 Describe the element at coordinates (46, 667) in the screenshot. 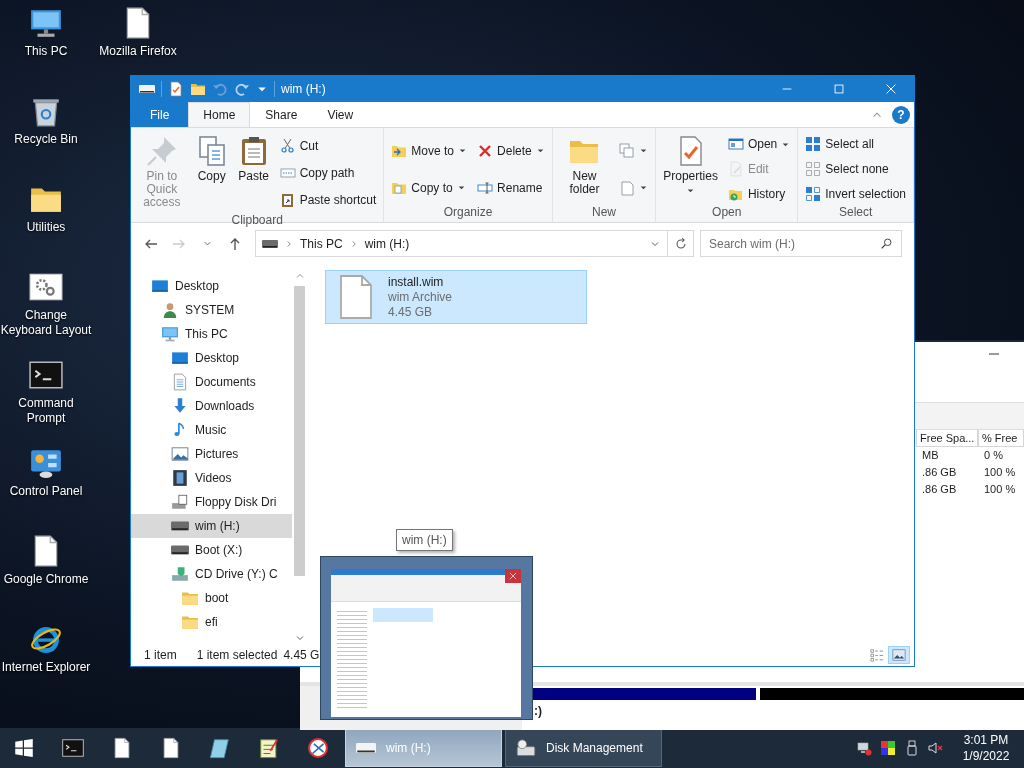

I see `desktop-icon-label: Internet Explorer` at that location.